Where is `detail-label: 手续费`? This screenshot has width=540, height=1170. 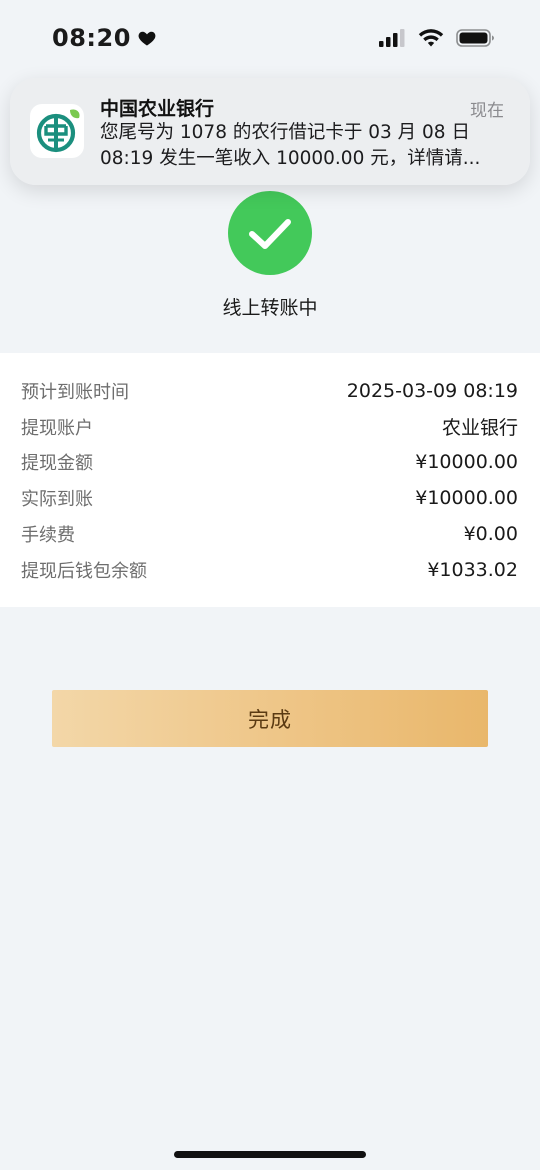 detail-label: 手续费 is located at coordinates (48, 536).